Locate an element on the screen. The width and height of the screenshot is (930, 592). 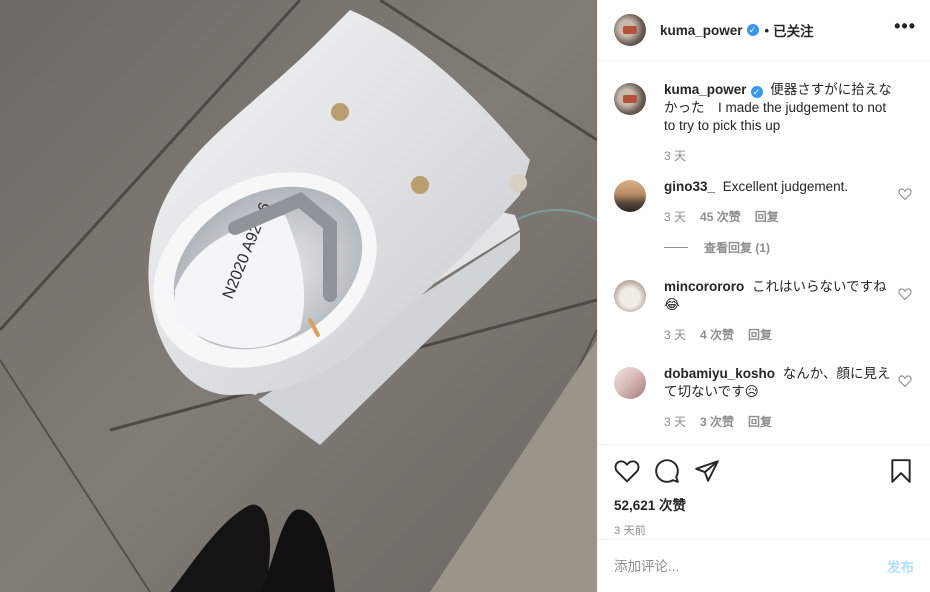
commenter-username: gino33_ is located at coordinates (689, 186).